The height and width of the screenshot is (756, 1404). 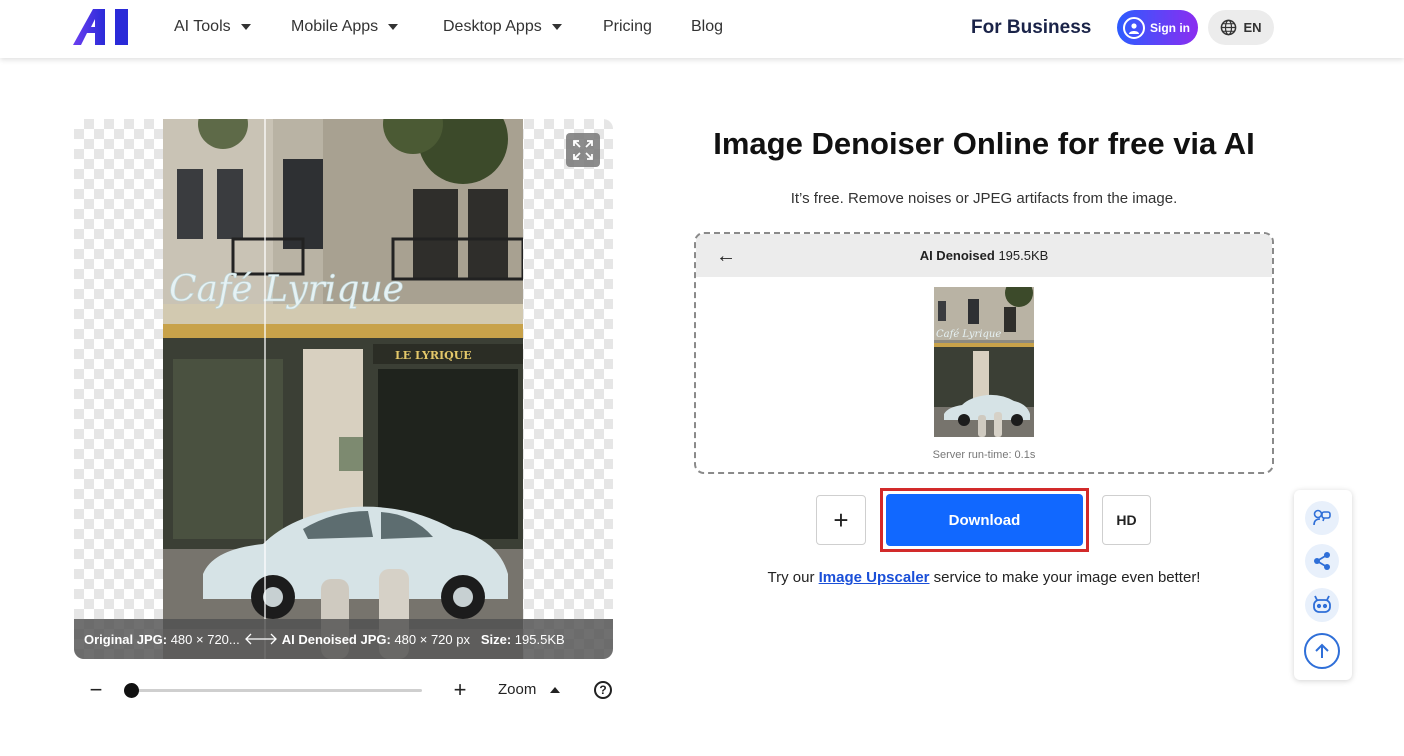 I want to click on zoom-in-button: +, so click(x=460, y=690).